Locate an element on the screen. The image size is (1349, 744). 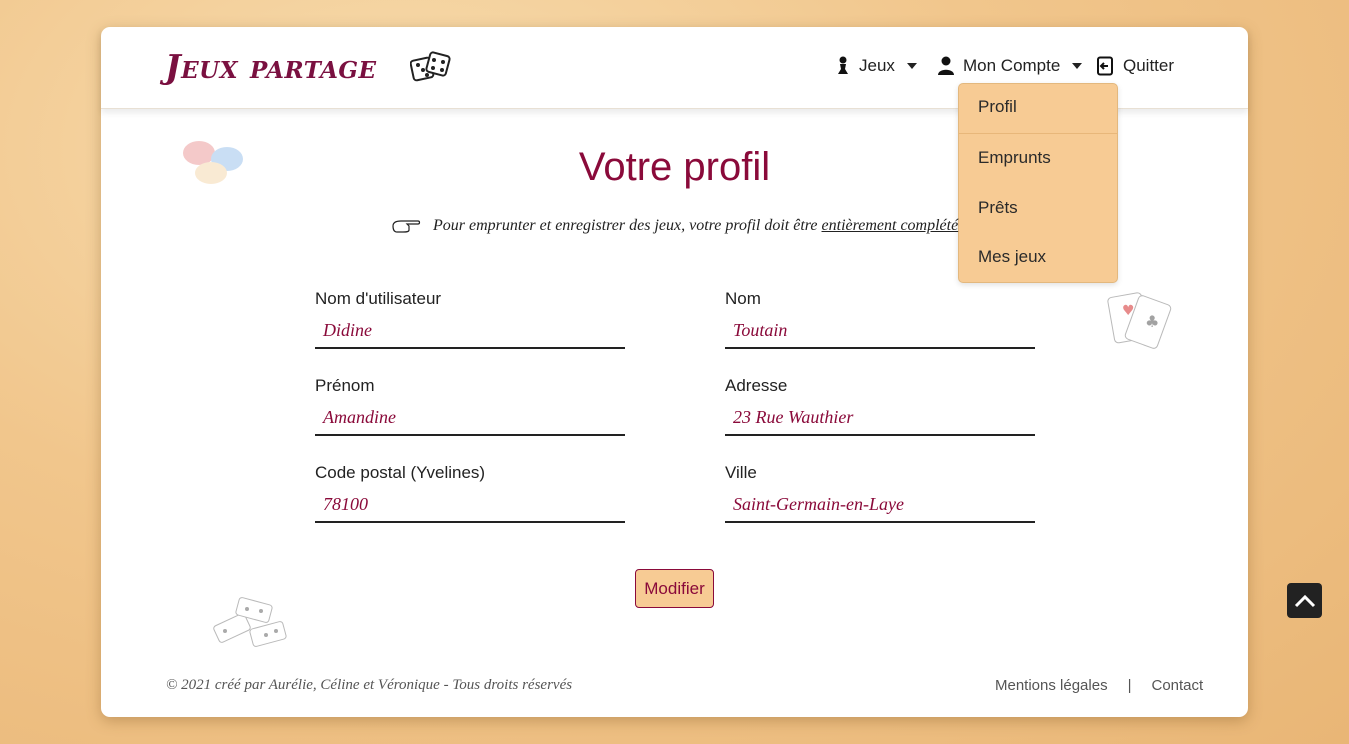
address-field-group: Adresse 23 Rue Wauthier is located at coordinates (880, 406).